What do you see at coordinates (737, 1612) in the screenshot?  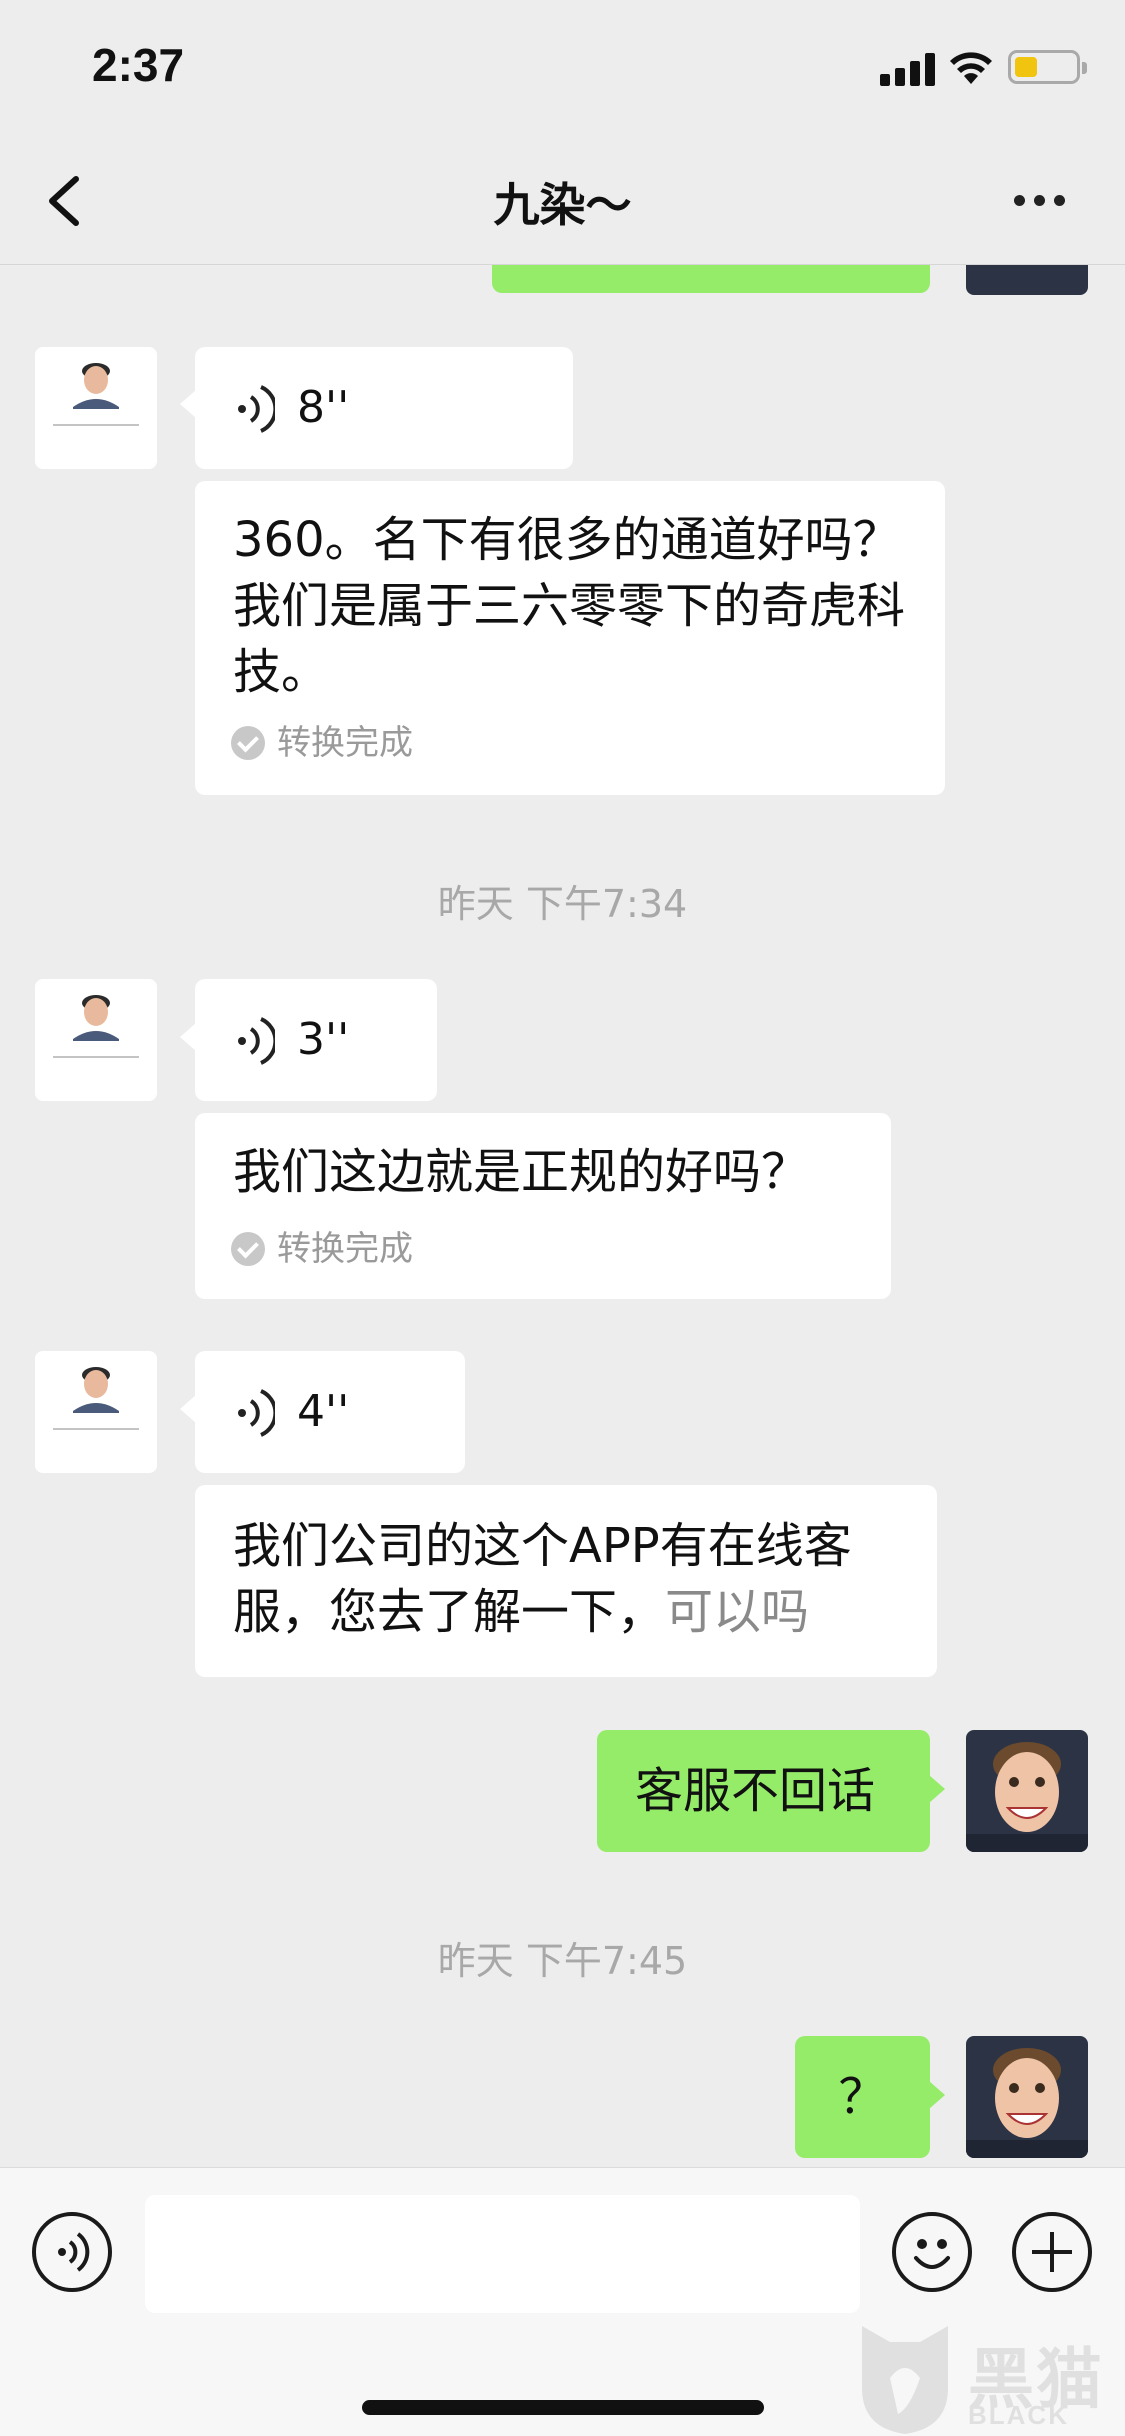 I see `transcript-pending-text: 可以吗` at bounding box center [737, 1612].